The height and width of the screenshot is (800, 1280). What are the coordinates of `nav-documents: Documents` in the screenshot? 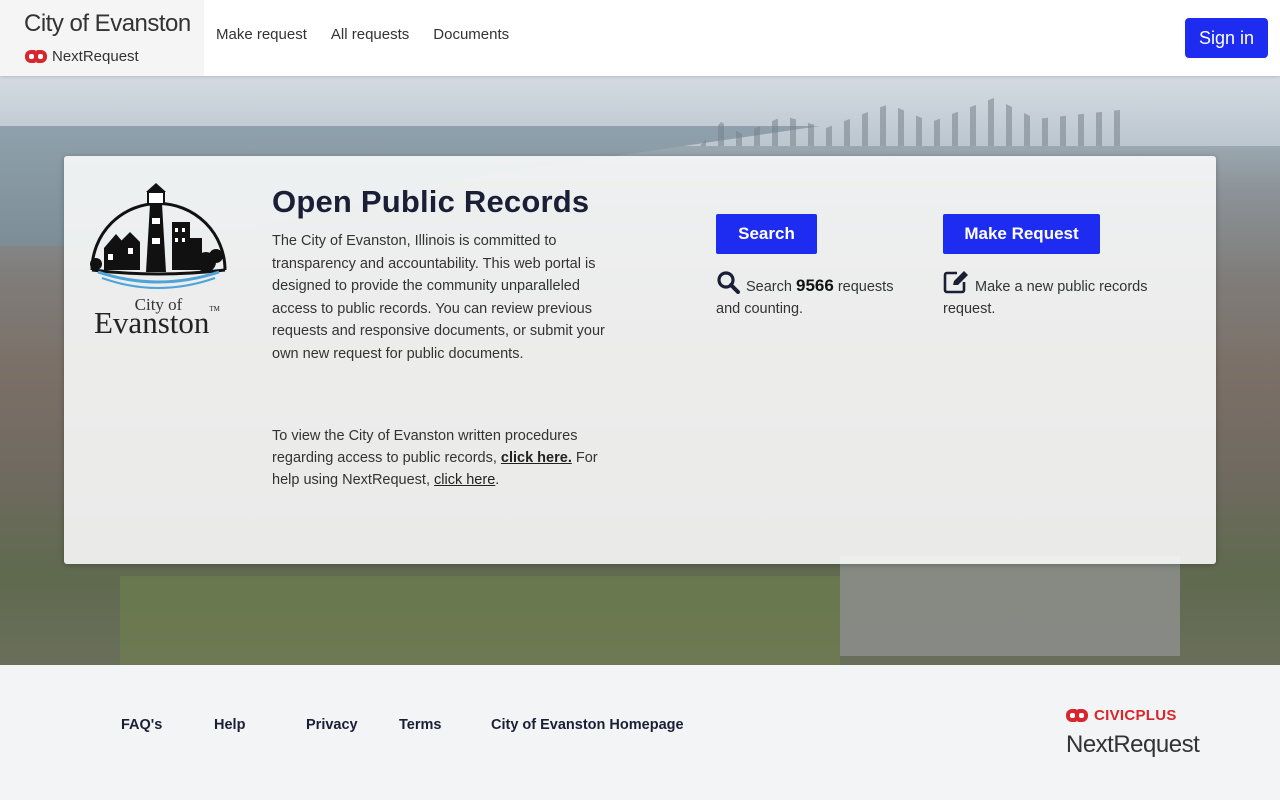 It's located at (471, 34).